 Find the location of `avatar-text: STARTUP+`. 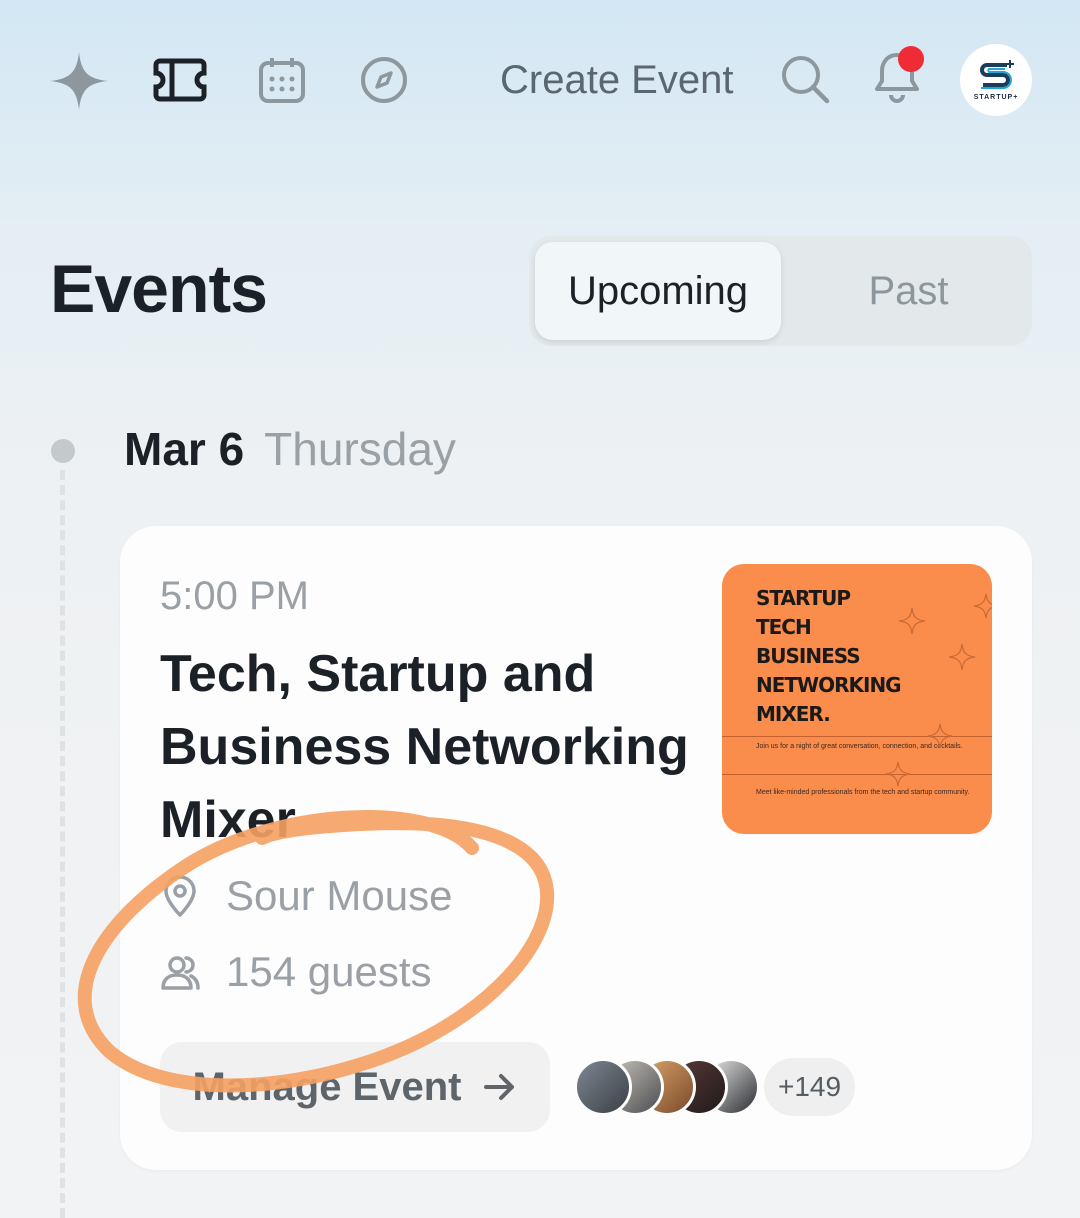

avatar-text: STARTUP+ is located at coordinates (996, 97).